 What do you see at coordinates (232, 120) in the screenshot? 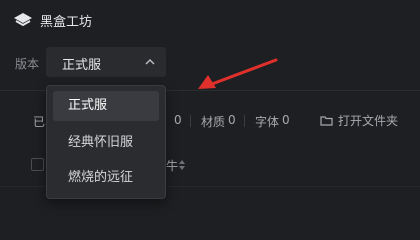
I see `material-count: 0` at bounding box center [232, 120].